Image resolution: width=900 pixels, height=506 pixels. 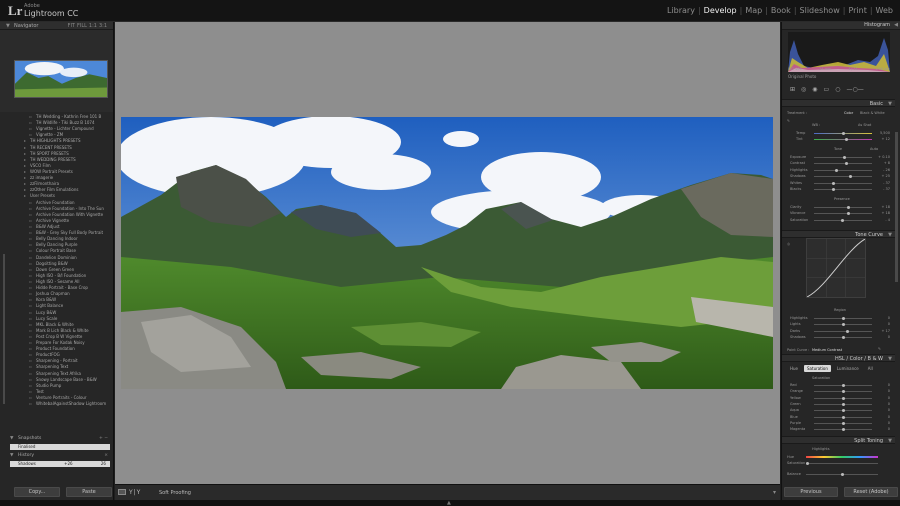 What do you see at coordinates (122, 492) in the screenshot?
I see `loupe-view-icon` at bounding box center [122, 492].